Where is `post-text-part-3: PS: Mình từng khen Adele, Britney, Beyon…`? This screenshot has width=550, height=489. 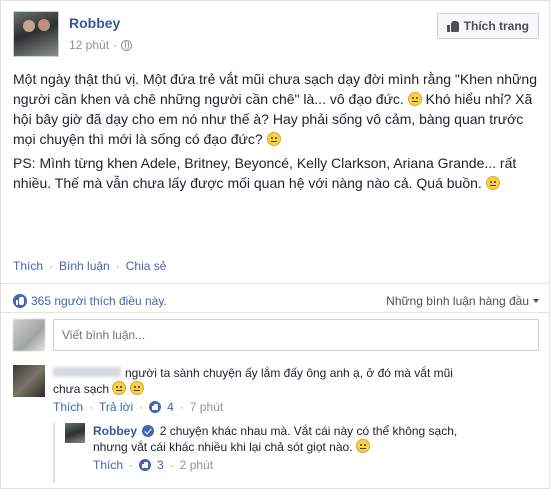
post-text-part-3: PS: Mình từng khen Adele, Britney, Beyon… is located at coordinates (265, 173).